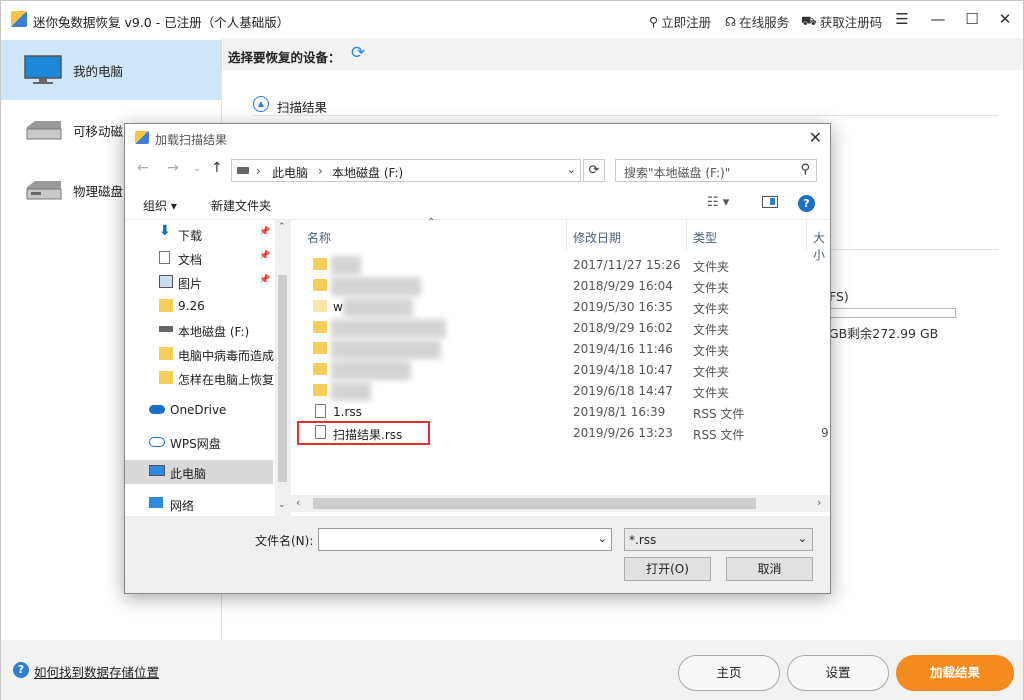 Image resolution: width=1024 pixels, height=700 pixels. Describe the element at coordinates (731, 21) in the screenshot. I see `headset-icon: ☊` at that location.